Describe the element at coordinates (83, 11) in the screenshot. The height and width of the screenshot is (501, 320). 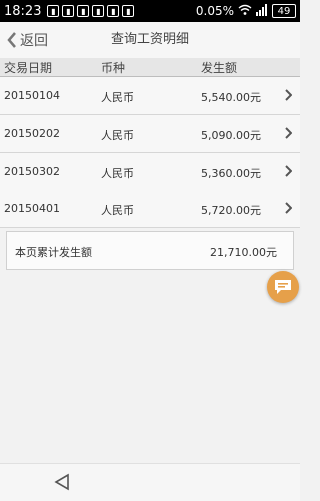
I see `notification-icon-3: ▮` at that location.